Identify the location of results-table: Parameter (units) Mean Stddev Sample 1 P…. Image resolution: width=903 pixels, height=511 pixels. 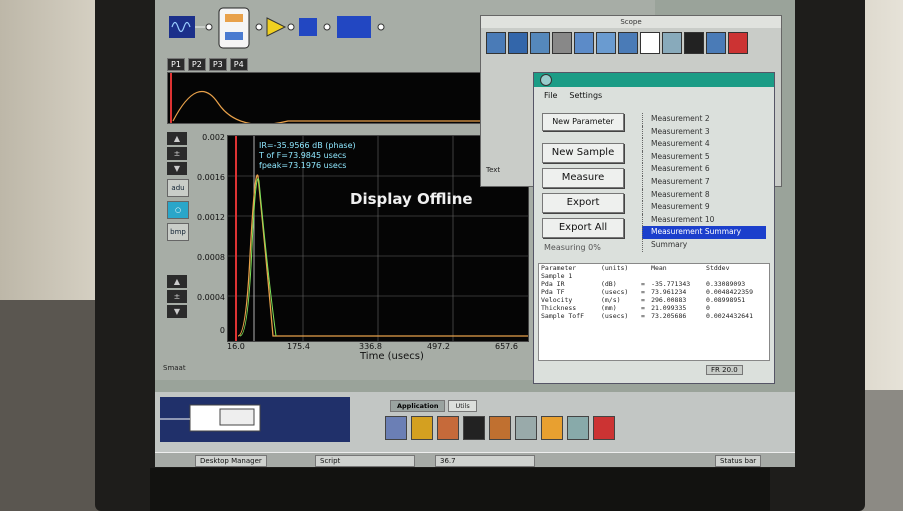
(654, 312).